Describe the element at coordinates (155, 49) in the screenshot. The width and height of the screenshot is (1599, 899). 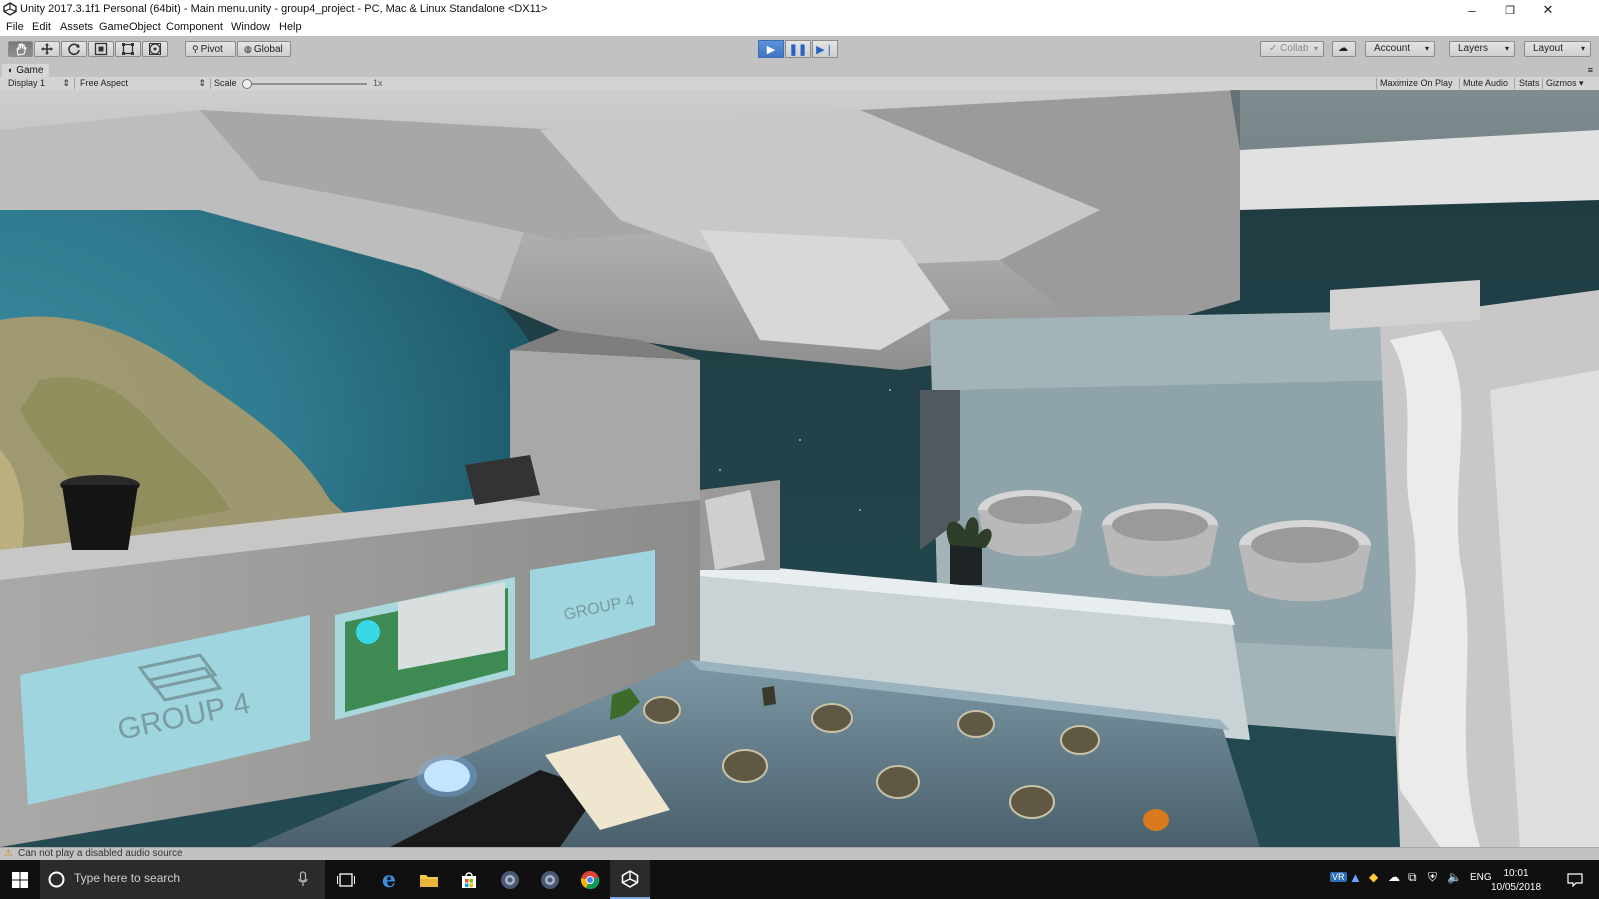
I see `transform-tool-button` at that location.